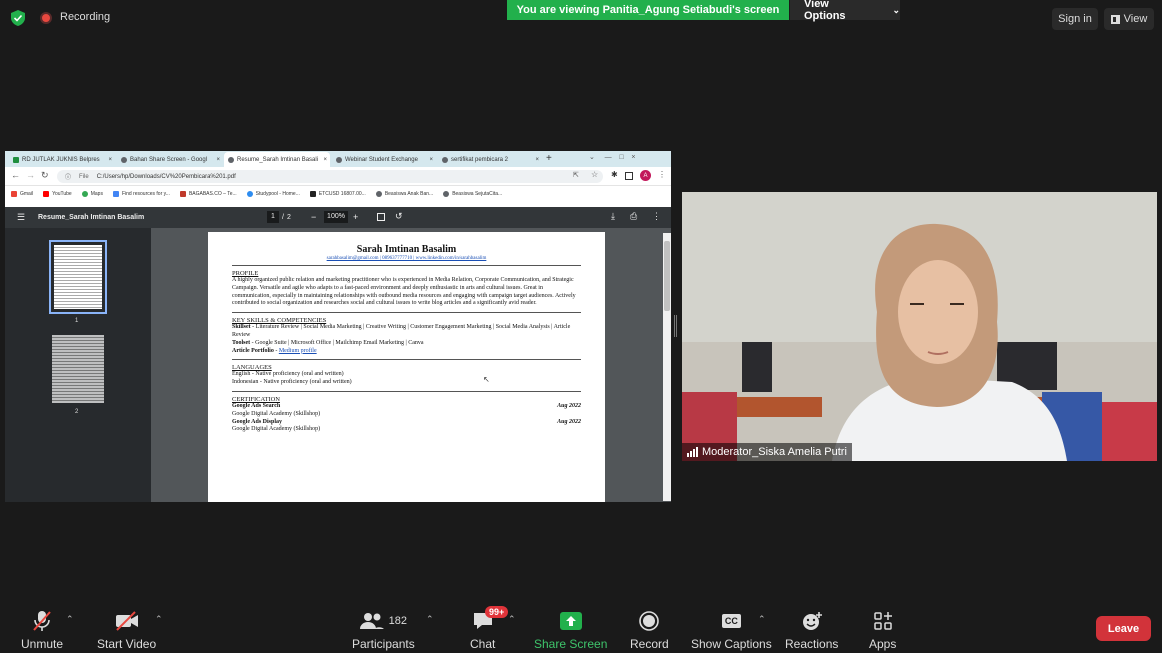 The width and height of the screenshot is (1162, 653). I want to click on participants-caret-icon: ⌃, so click(430, 619).